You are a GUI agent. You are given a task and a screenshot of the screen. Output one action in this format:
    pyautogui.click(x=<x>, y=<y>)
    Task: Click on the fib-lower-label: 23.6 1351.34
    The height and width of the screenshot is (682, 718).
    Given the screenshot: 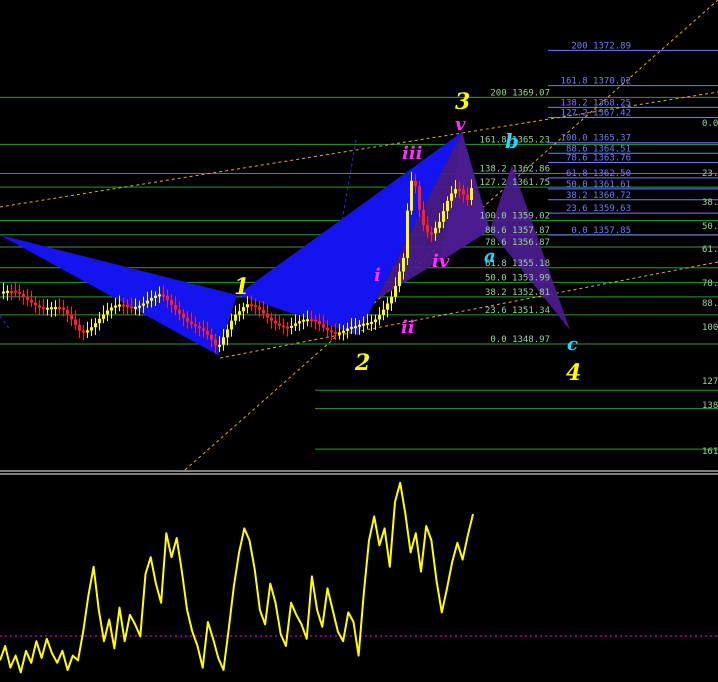 What is the action you would take?
    pyautogui.click(x=517, y=311)
    